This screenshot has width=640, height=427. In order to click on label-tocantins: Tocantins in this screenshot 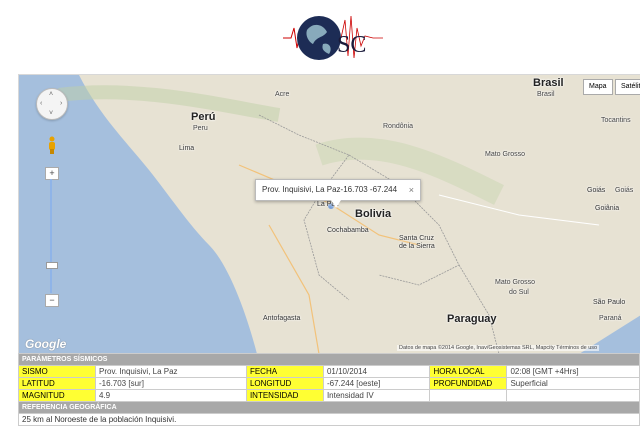, I will do `click(616, 120)`.